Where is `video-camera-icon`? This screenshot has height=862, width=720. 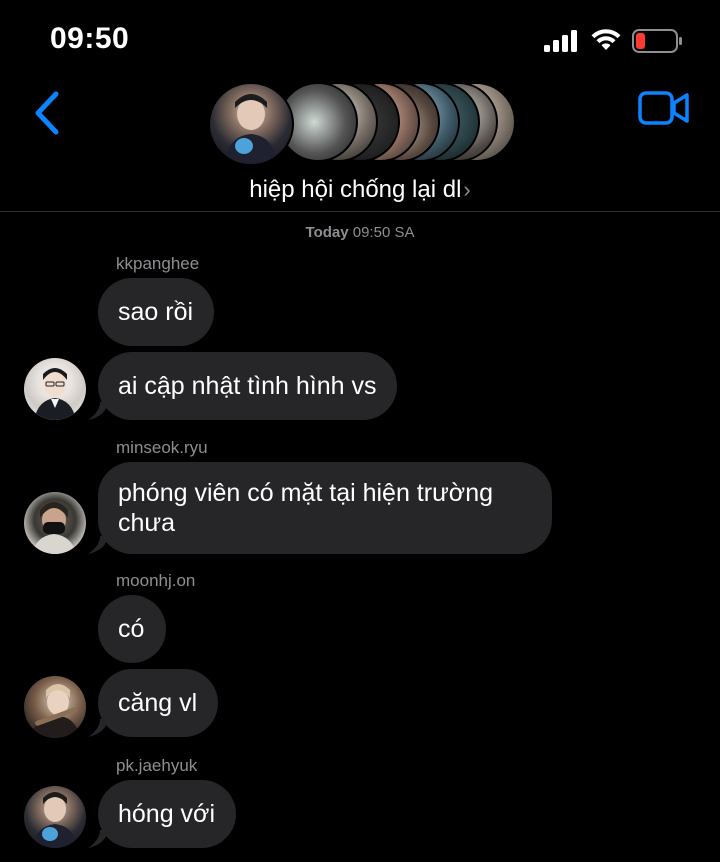 video-camera-icon is located at coordinates (663, 108).